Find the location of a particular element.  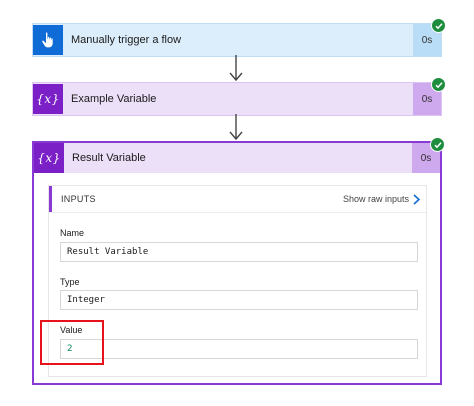

example-variable-step-header: {x} Example Variable 0s is located at coordinates (239, 96).